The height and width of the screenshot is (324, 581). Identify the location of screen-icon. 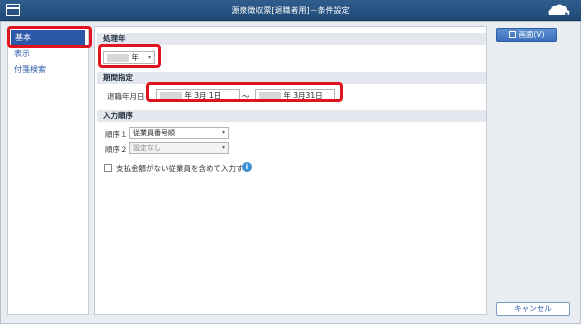
(512, 34).